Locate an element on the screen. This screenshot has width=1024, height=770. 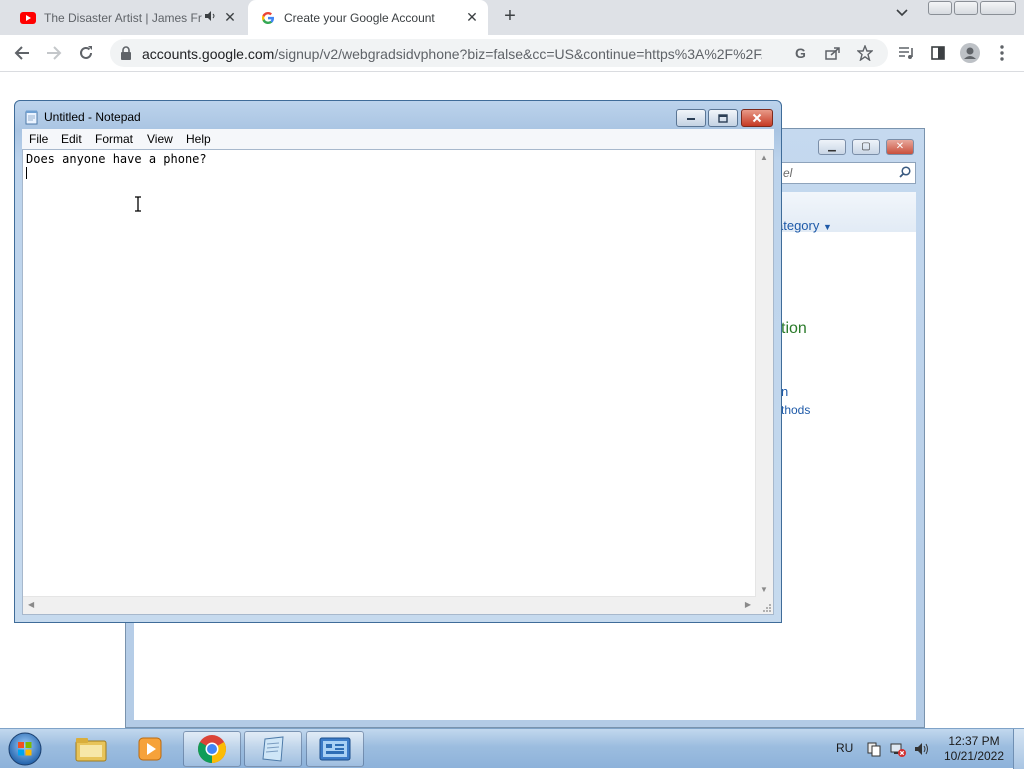
tab-disaster-artist: The Disaster Artist | James Fr ✕ is located at coordinates (127, 17).